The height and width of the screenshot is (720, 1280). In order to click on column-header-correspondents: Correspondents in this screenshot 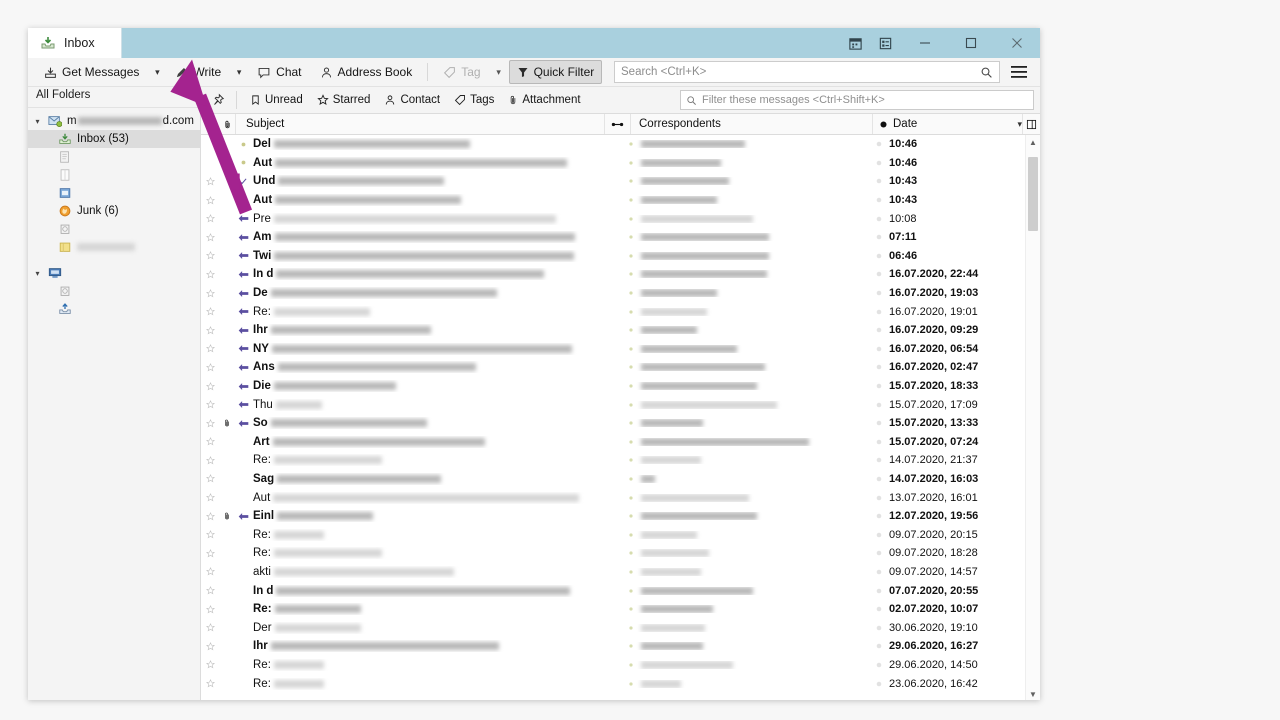, I will do `click(751, 124)`.